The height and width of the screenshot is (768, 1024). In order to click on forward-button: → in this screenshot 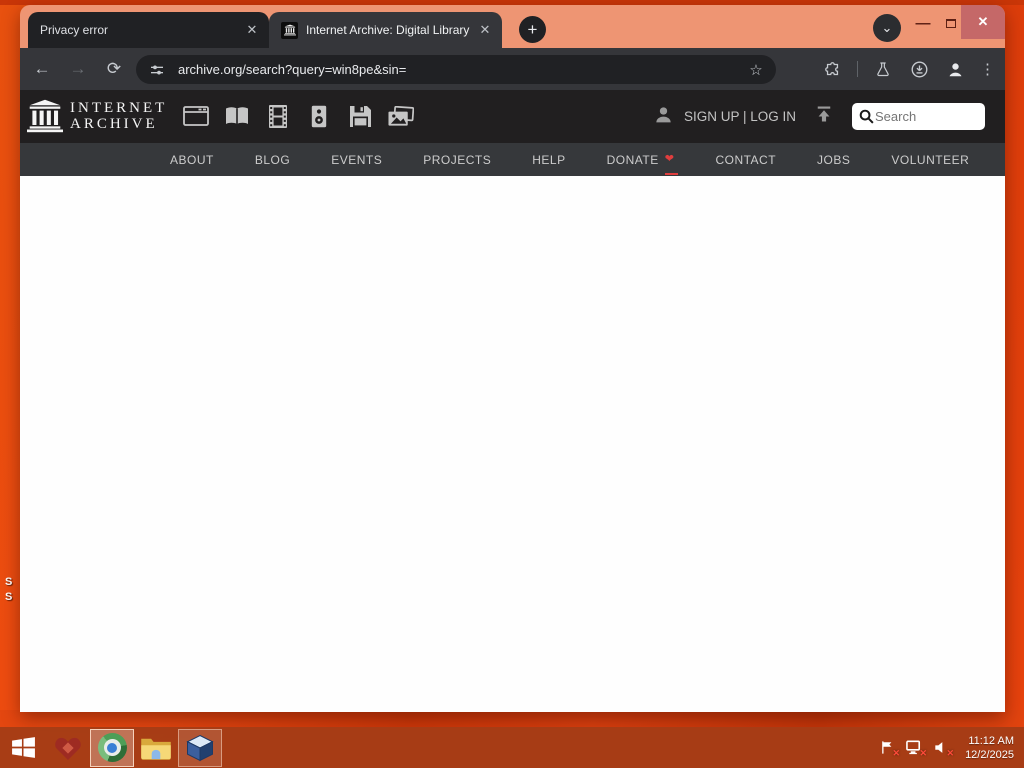, I will do `click(78, 69)`.